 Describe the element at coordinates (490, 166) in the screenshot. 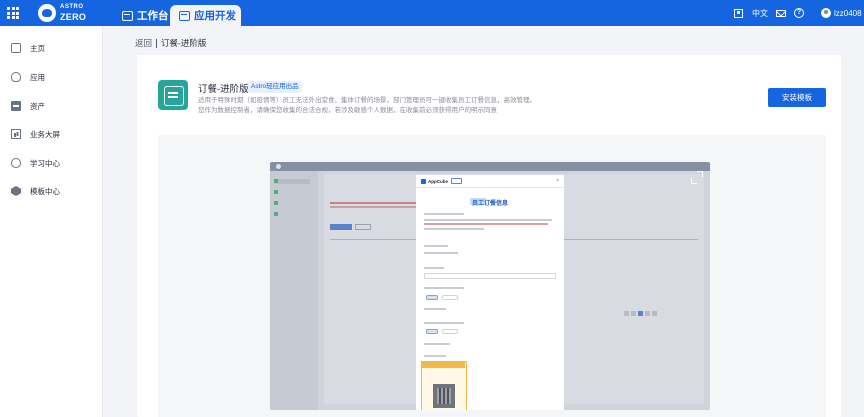

I see `preview-topbar` at that location.